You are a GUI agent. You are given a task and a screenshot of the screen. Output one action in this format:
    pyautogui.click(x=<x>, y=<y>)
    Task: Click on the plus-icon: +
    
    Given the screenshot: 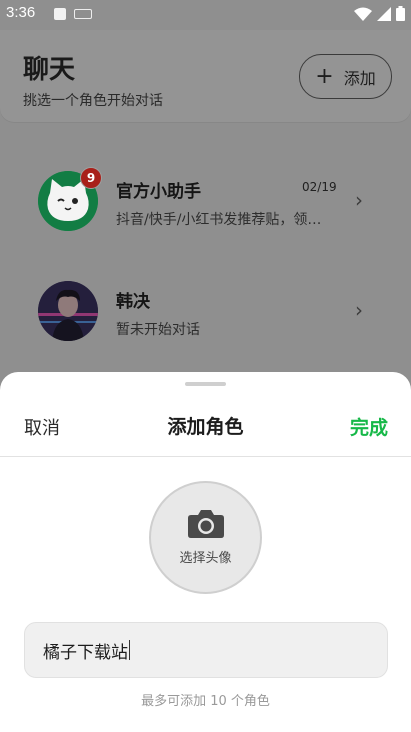 What is the action you would take?
    pyautogui.click(x=324, y=76)
    